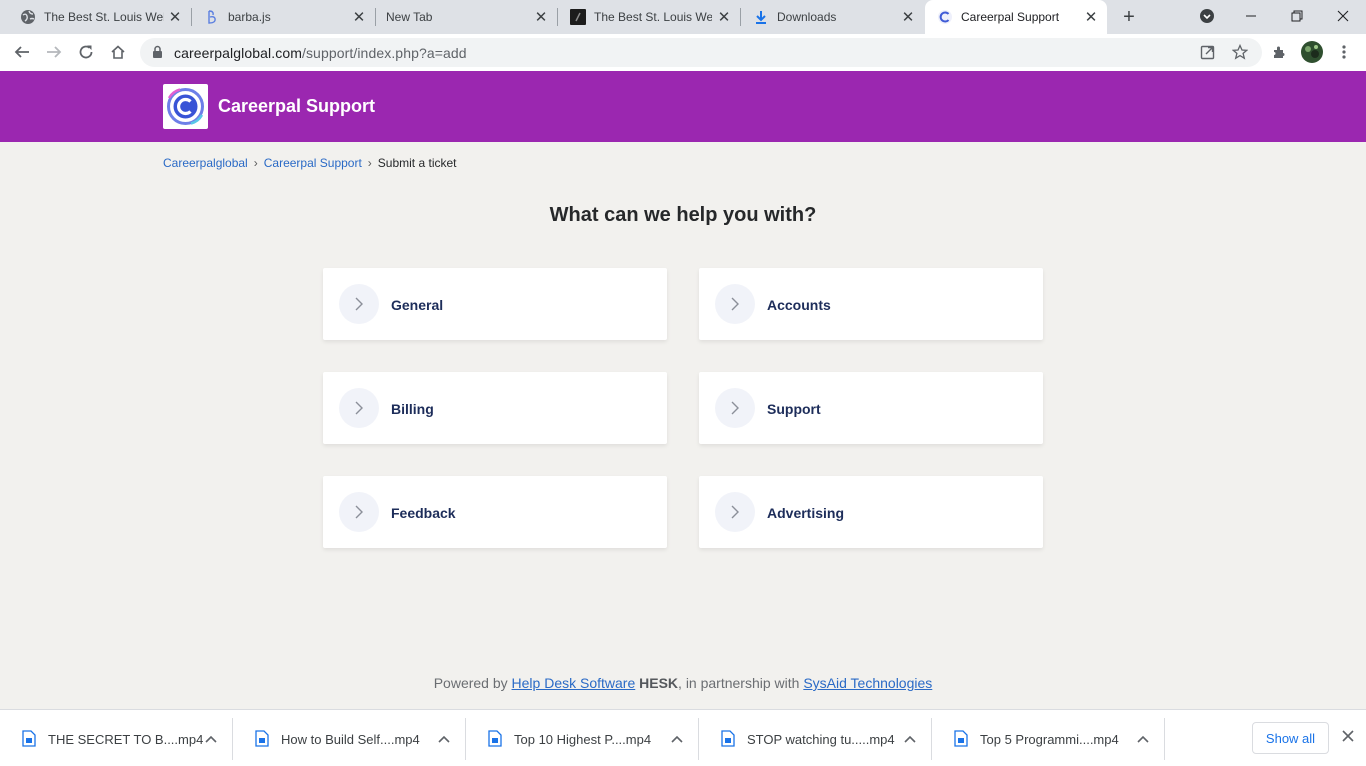 This screenshot has height=766, width=1366. Describe the element at coordinates (867, 683) in the screenshot. I see `footer-link-sysaid: SysAid Technologies` at that location.